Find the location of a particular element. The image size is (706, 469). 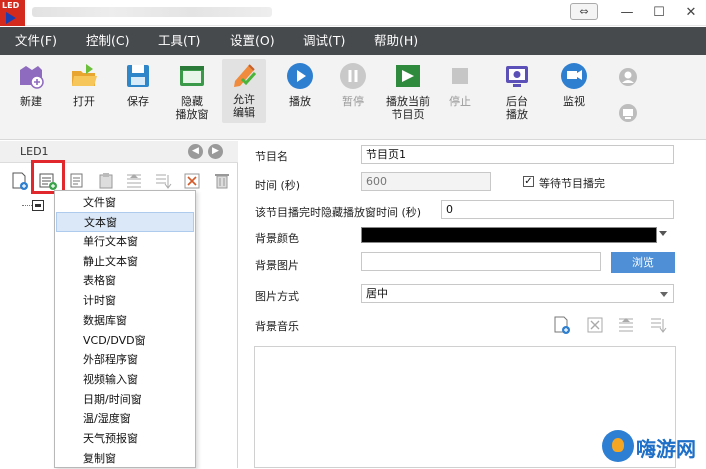

dropdown-item-weather-window: 天气预报窗 is located at coordinates (125, 439).